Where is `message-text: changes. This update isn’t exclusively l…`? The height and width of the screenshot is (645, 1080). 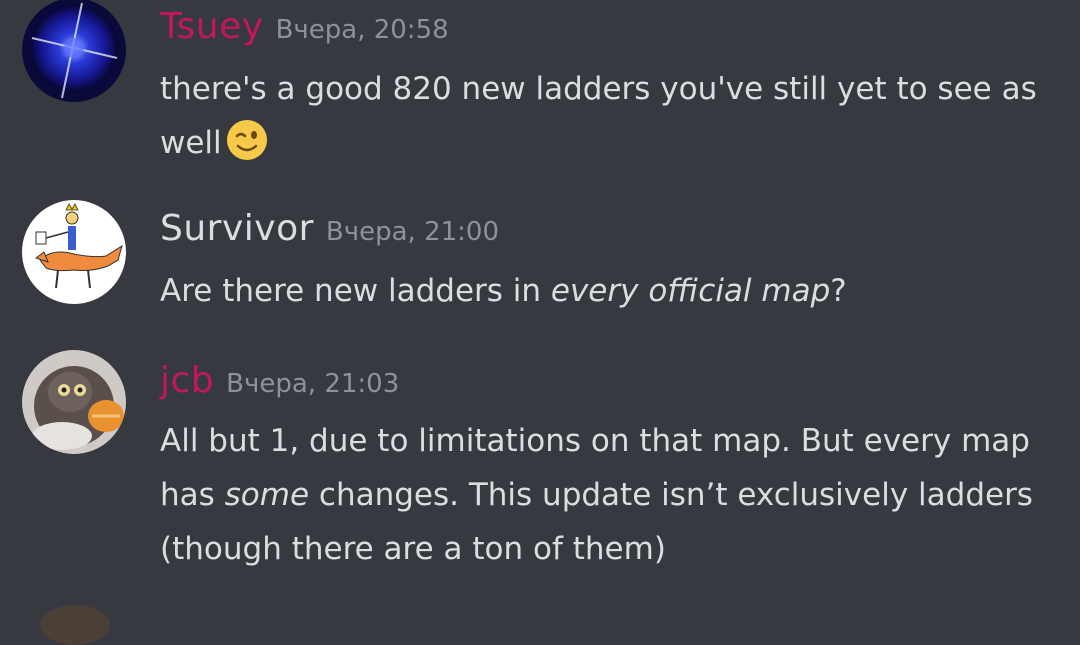
message-text: changes. This update isn’t exclusively l… is located at coordinates (671, 495).